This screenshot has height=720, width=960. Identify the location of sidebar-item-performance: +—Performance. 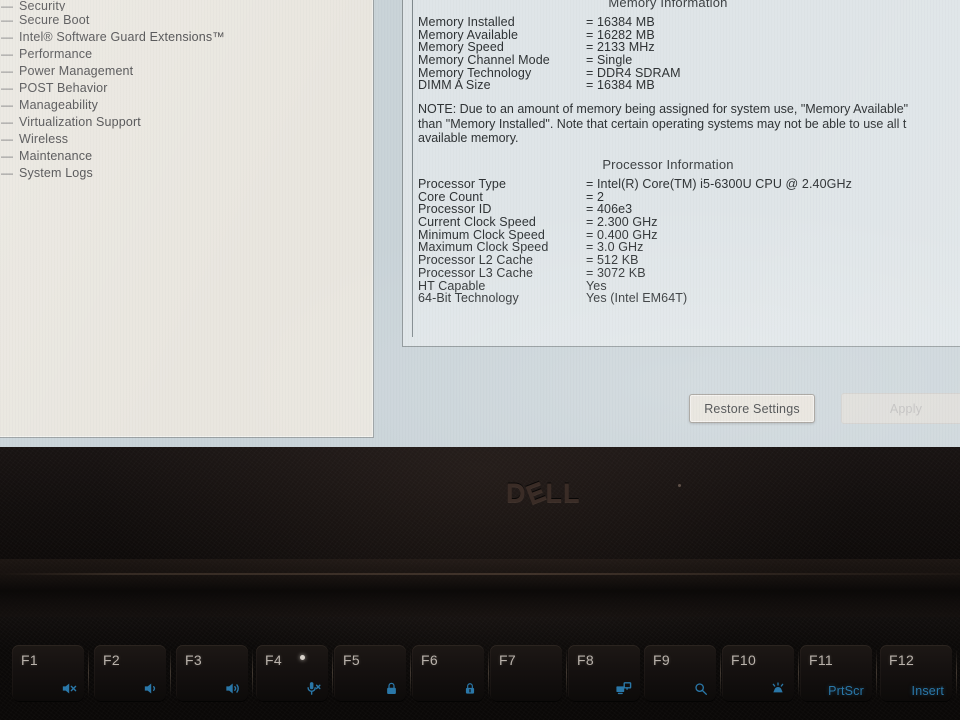
(186, 53).